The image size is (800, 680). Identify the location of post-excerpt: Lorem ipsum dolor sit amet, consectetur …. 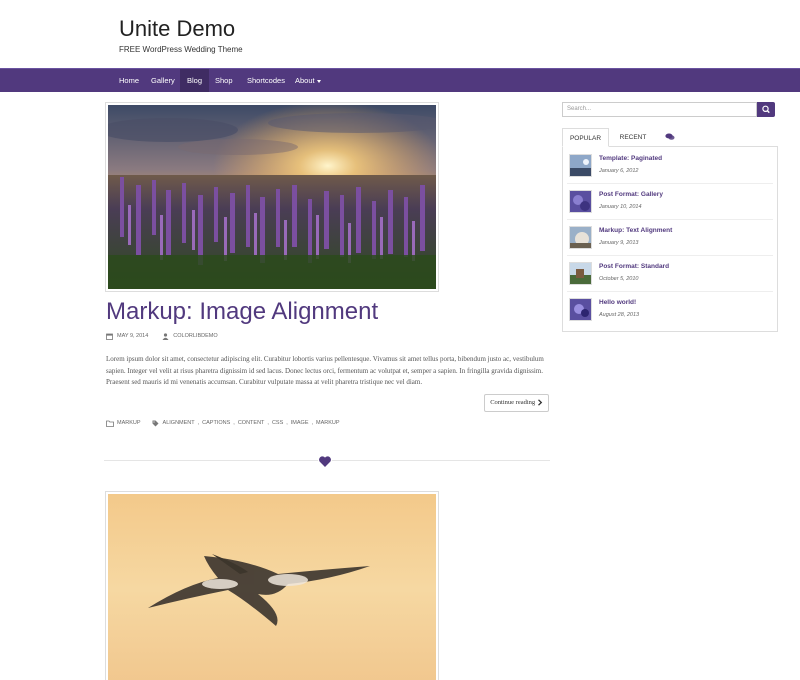
(325, 370).